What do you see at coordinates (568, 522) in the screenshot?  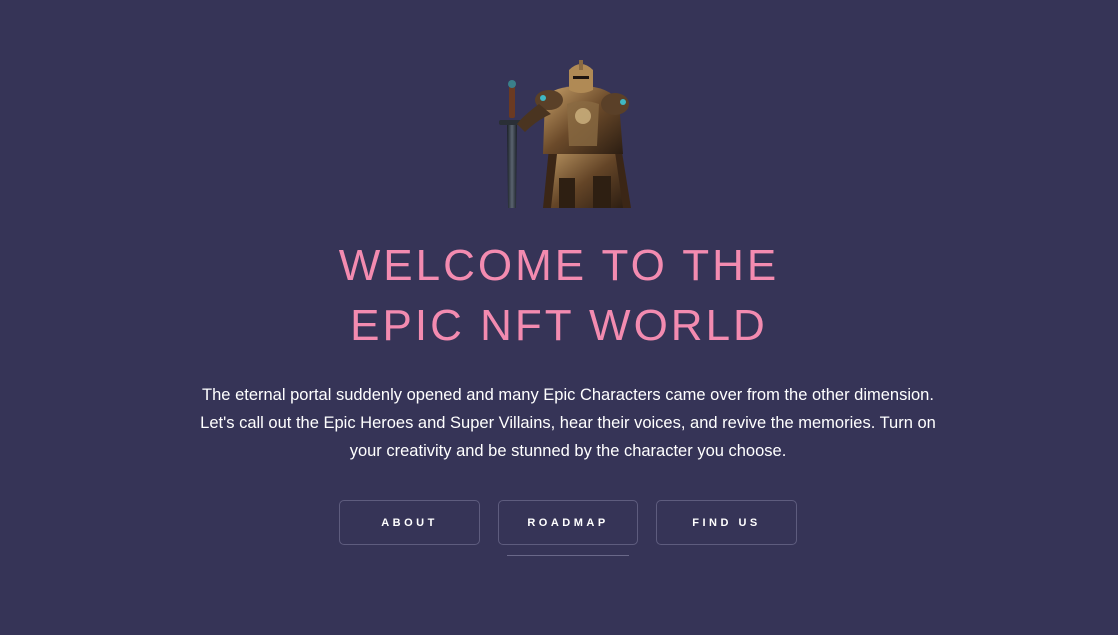 I see `roadmap-button: ROADMAP` at bounding box center [568, 522].